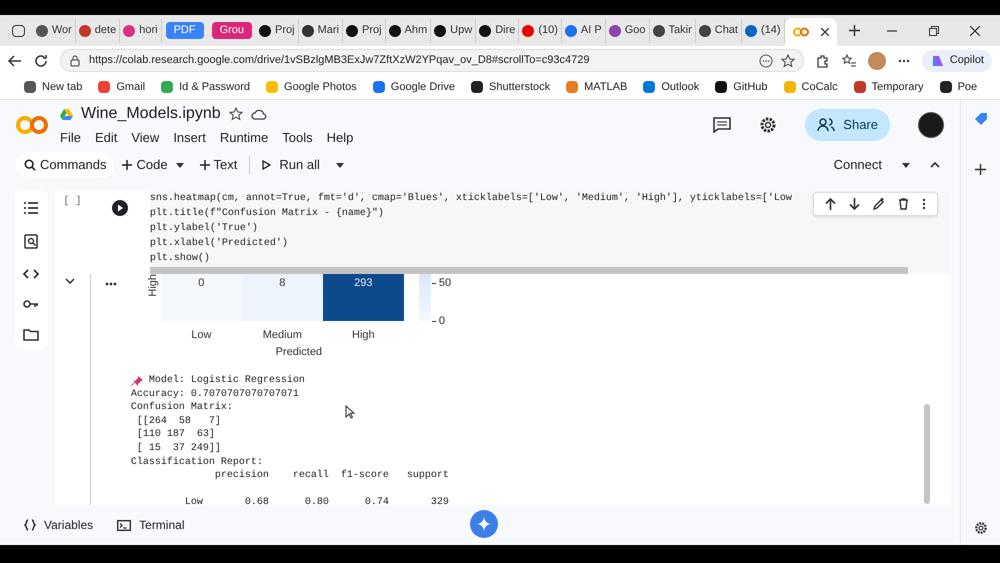  I want to click on menu-item: Edit, so click(106, 138).